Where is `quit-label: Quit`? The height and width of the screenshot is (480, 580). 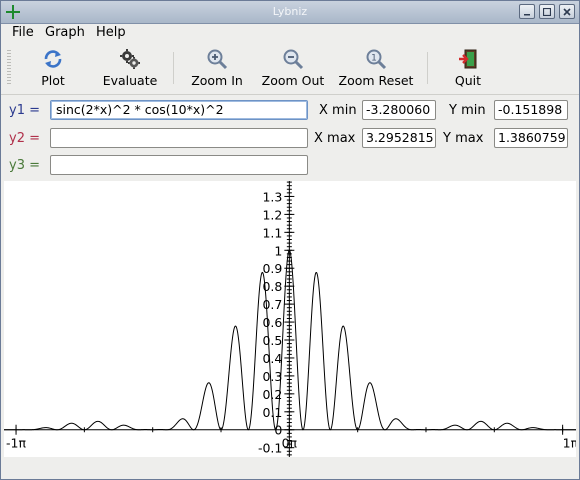 quit-label: Quit is located at coordinates (468, 80).